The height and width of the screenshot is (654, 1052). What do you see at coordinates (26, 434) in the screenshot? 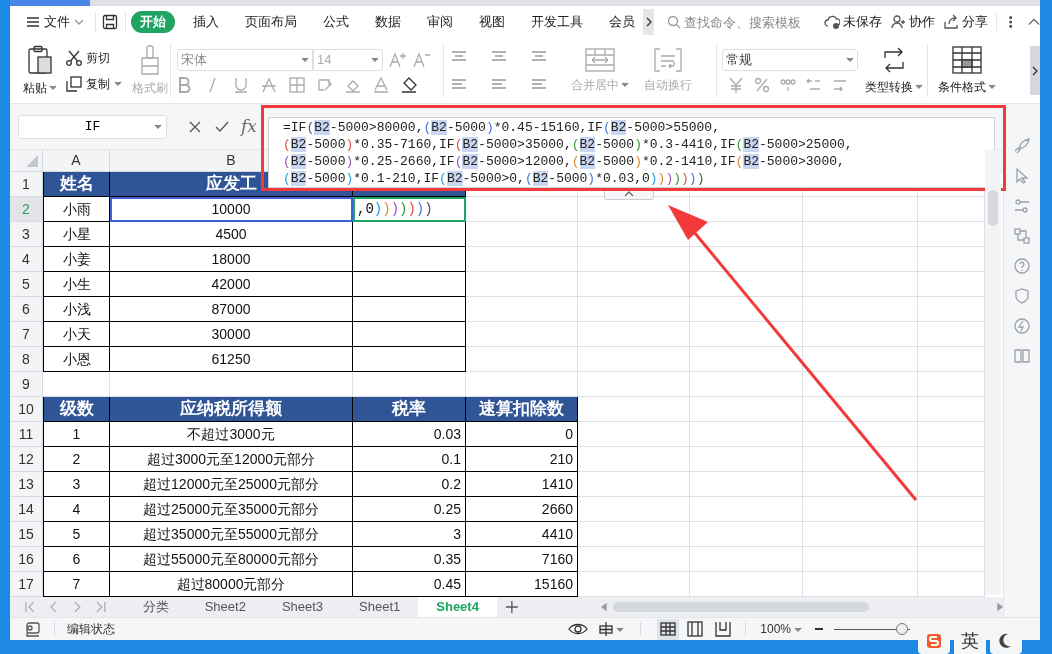
I see `row-number: 11` at bounding box center [26, 434].